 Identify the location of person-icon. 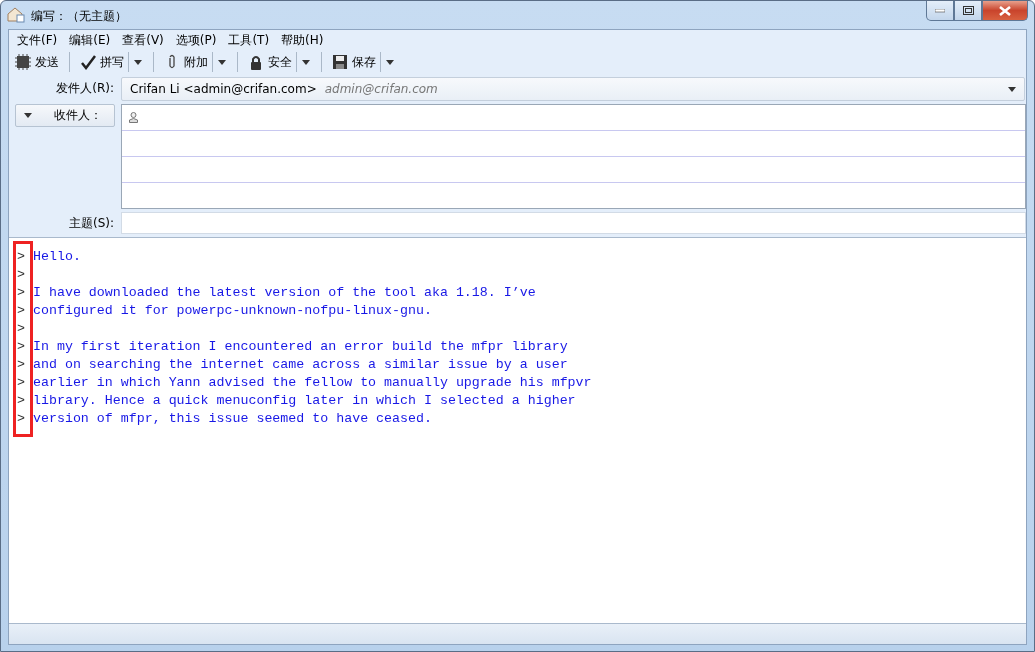
(133, 117).